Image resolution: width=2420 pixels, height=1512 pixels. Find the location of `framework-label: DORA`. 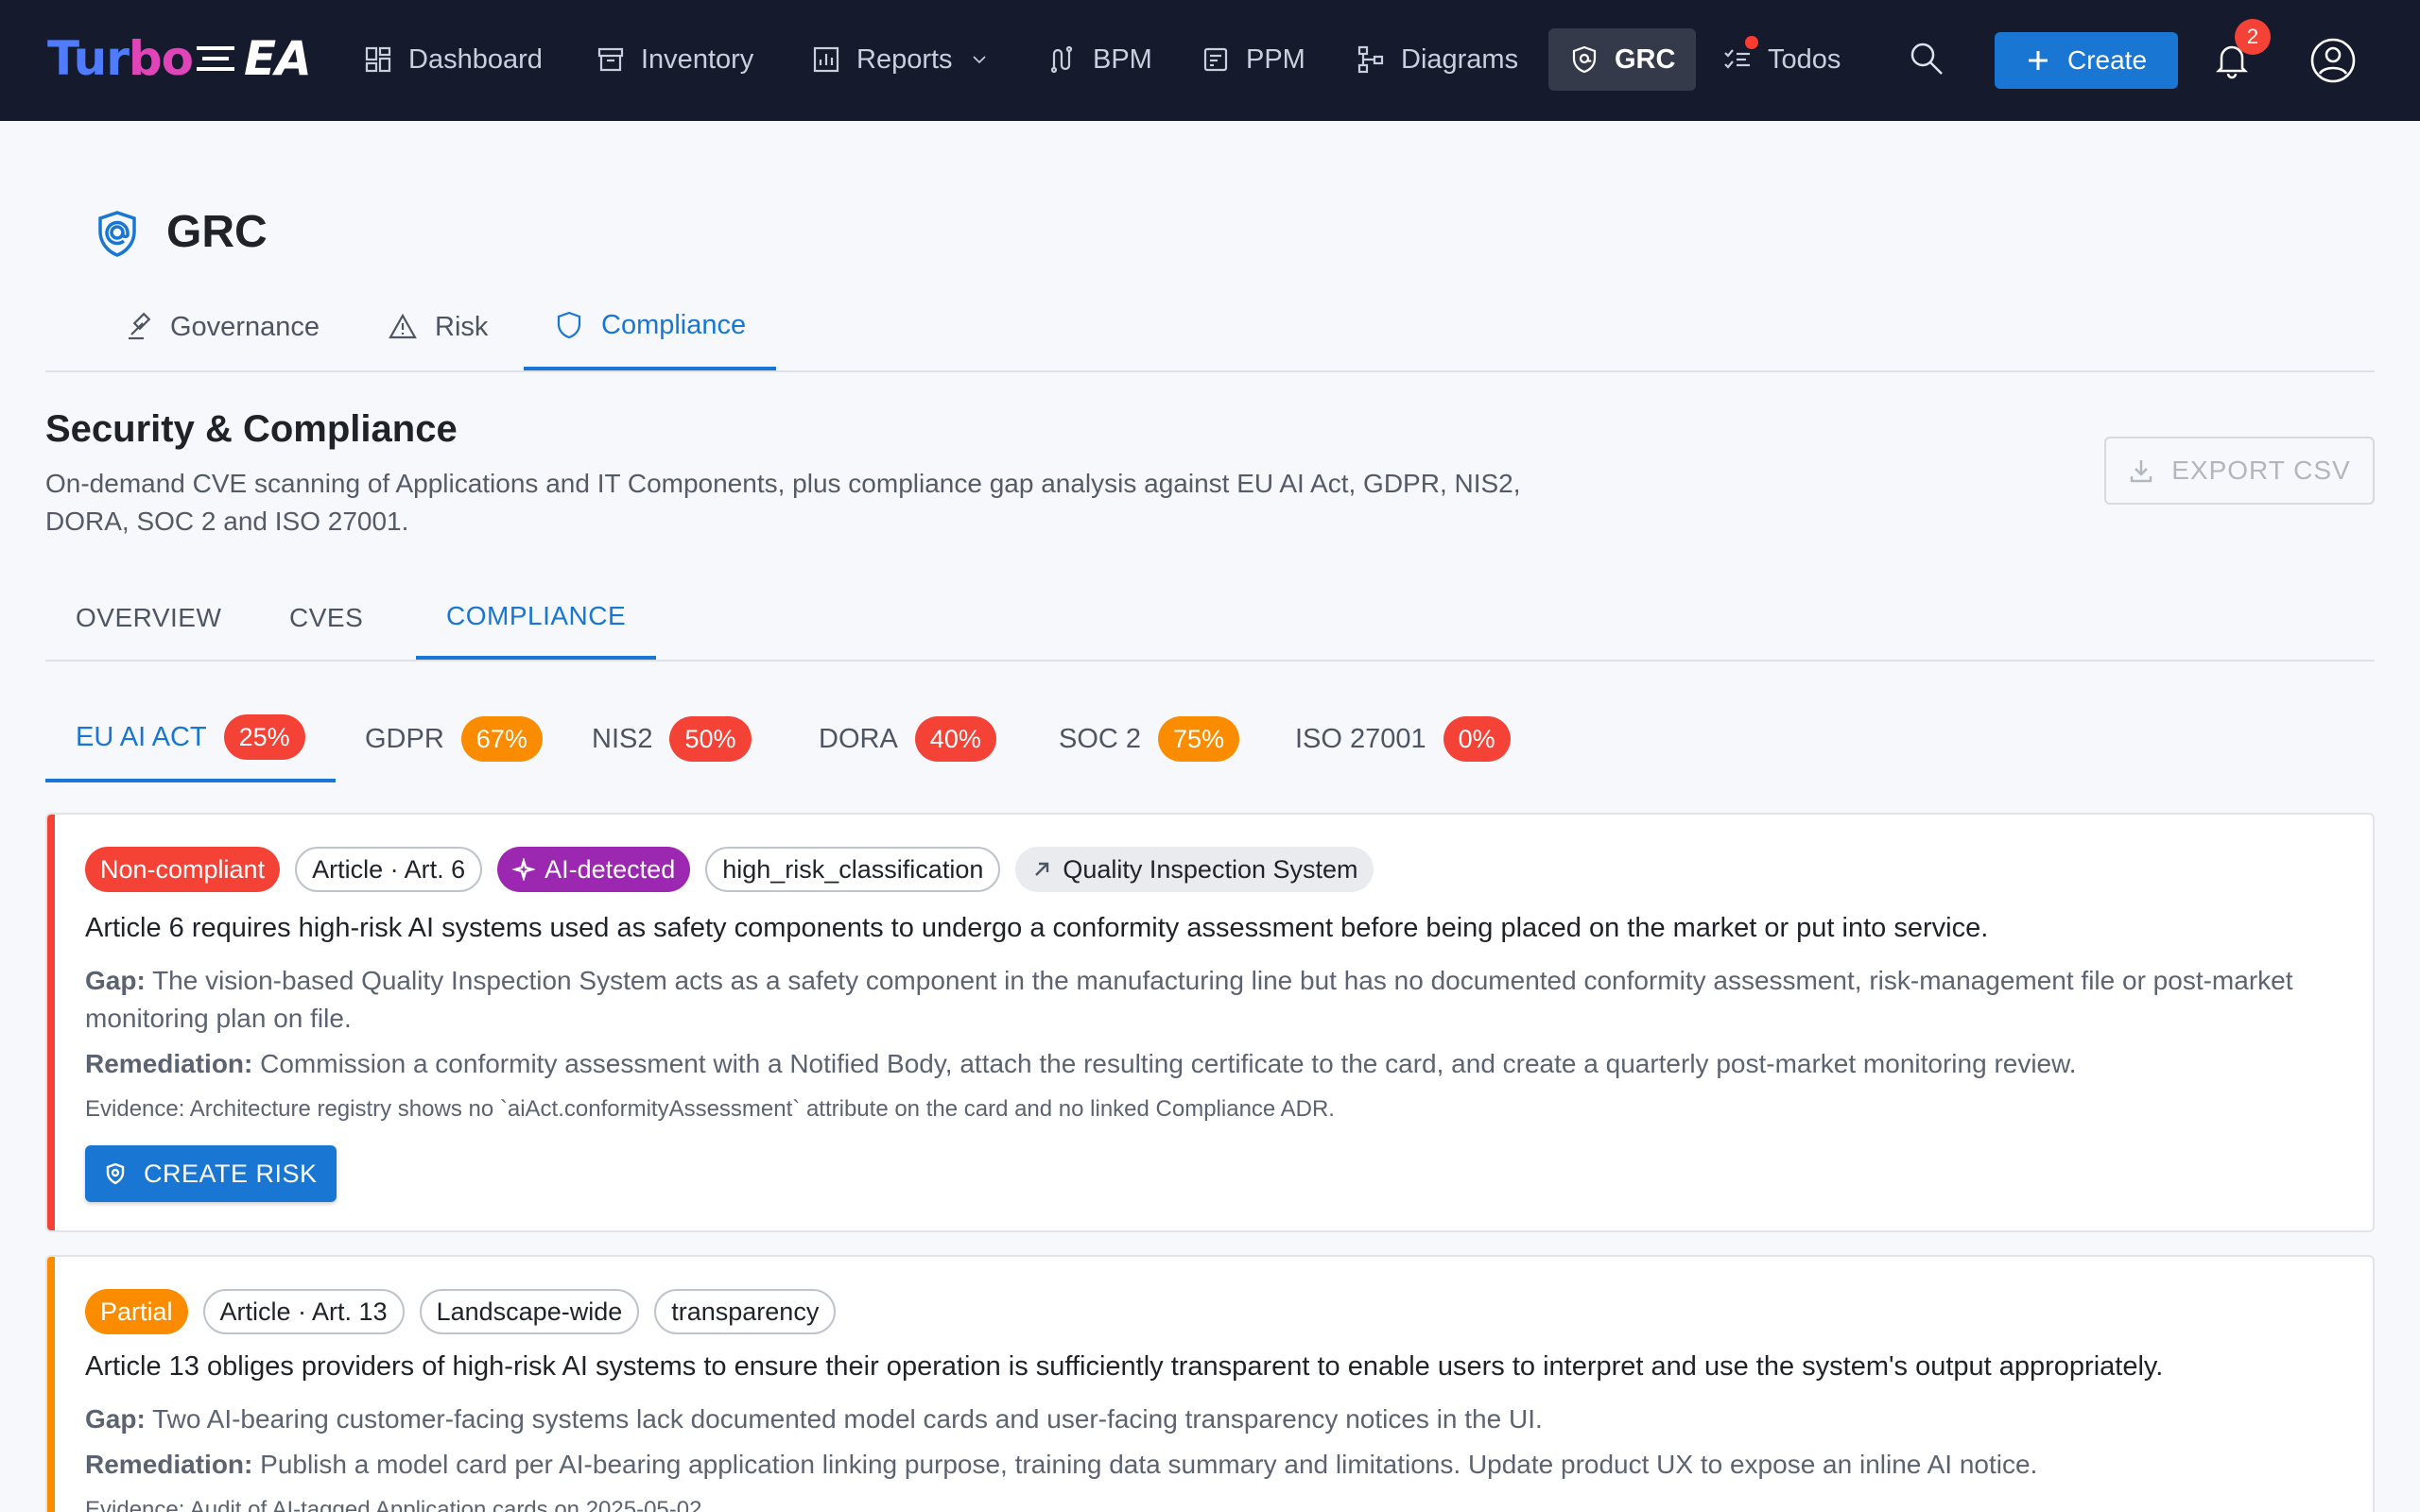

framework-label: DORA is located at coordinates (858, 738).